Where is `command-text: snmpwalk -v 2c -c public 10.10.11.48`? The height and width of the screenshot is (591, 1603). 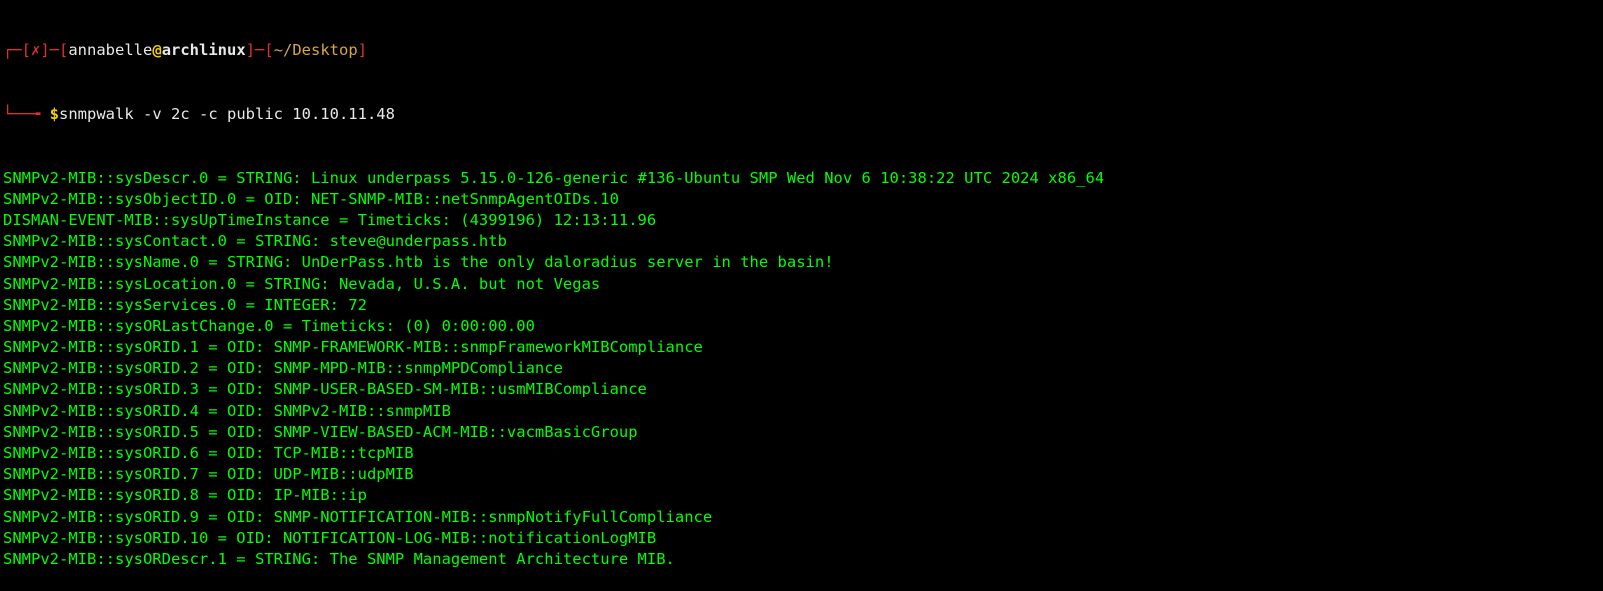
command-text: snmpwalk -v 2c -c public 10.10.11.48 is located at coordinates (227, 114).